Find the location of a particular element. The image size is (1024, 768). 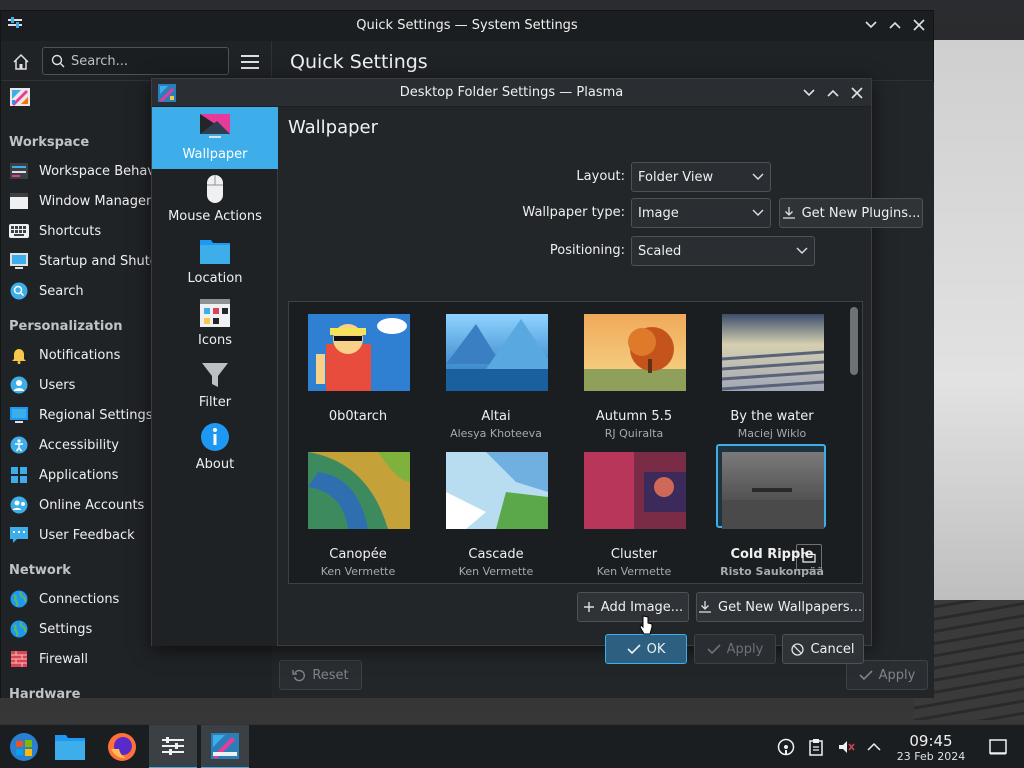

taskbar-plasma-settings is located at coordinates (225, 746).